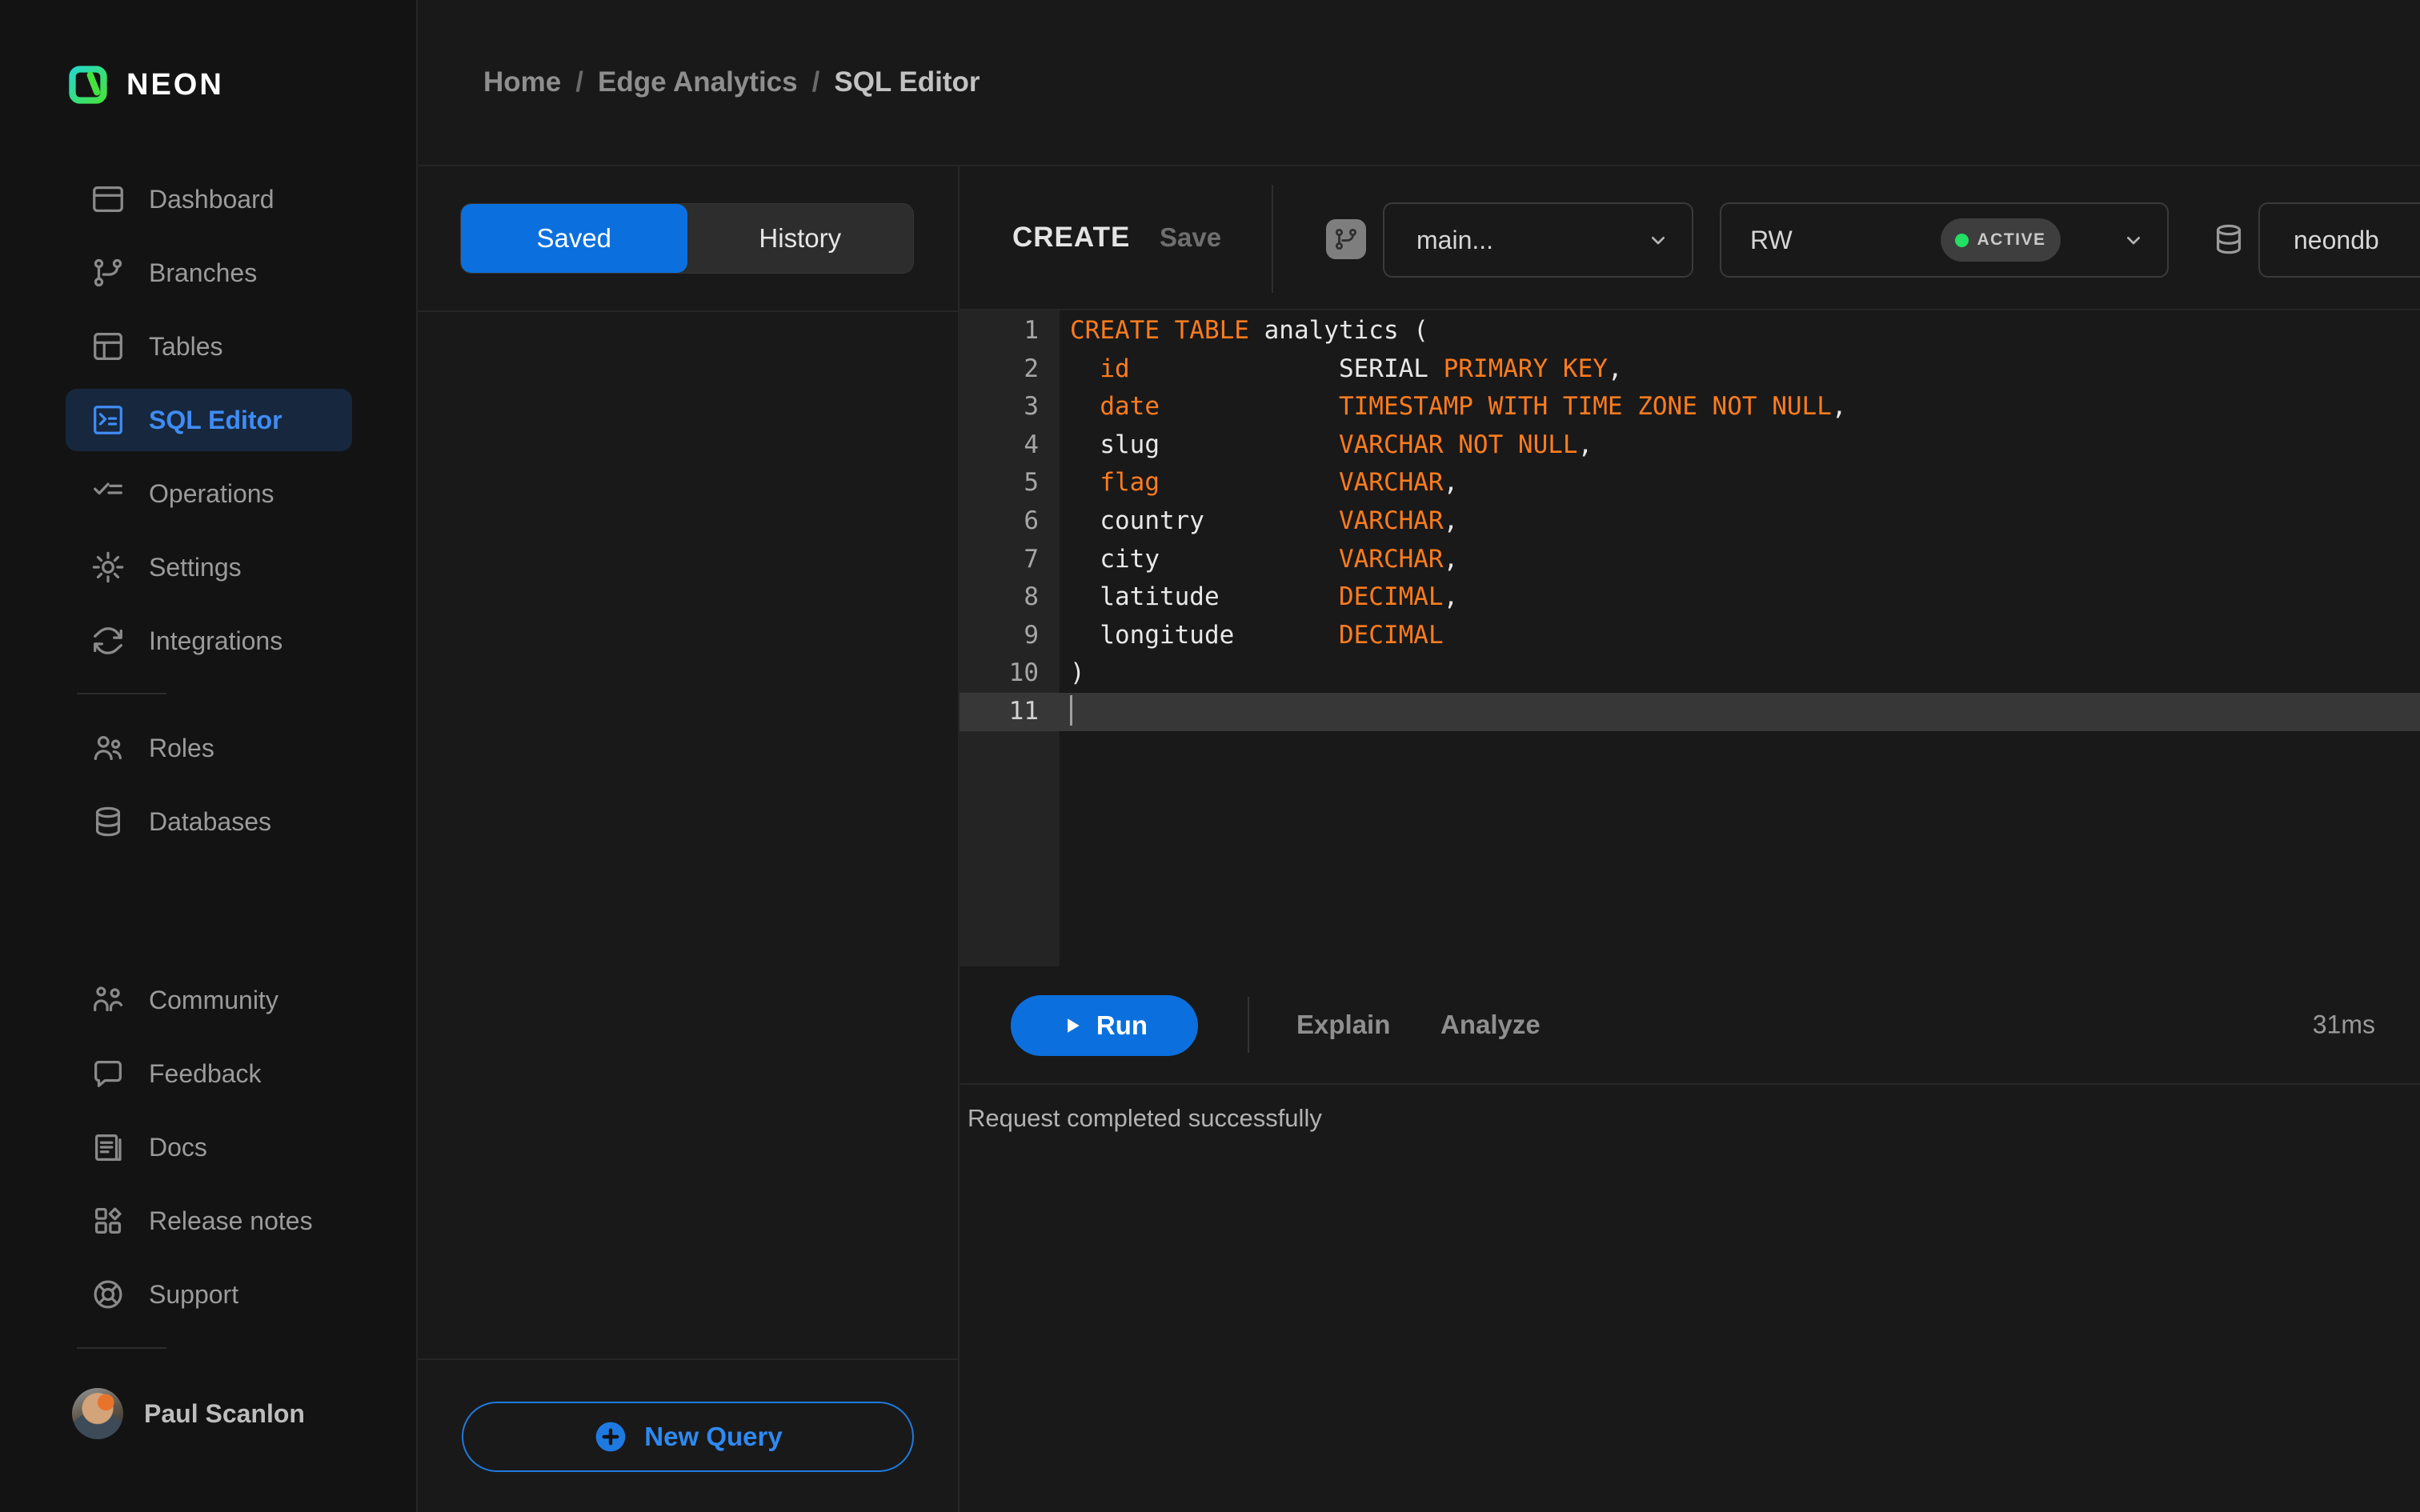 This screenshot has height=1512, width=2420. Describe the element at coordinates (1145, 1118) in the screenshot. I see `status-message: Request completed successfully` at that location.